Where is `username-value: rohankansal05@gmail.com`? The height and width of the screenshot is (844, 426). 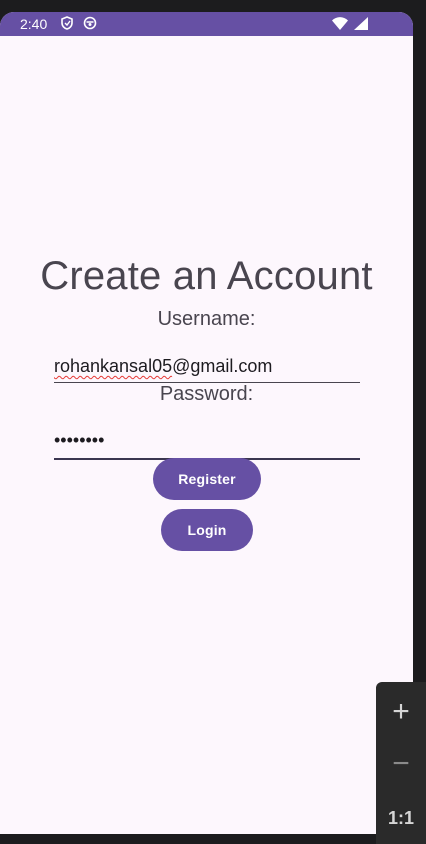 username-value: rohankansal05@gmail.com is located at coordinates (163, 366).